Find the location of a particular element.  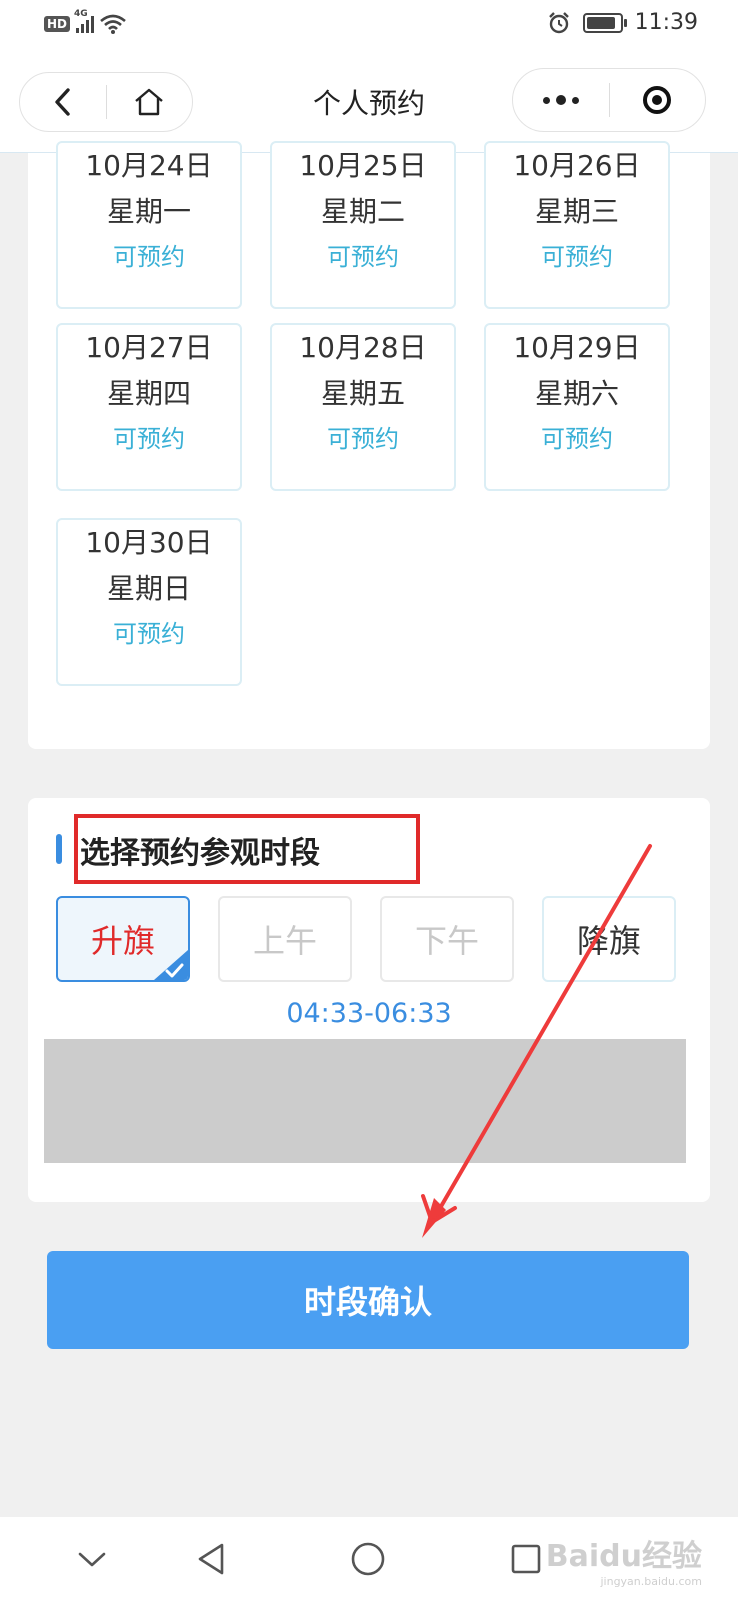

date-option: 10月28日 星期五 可预约 is located at coordinates (363, 407).